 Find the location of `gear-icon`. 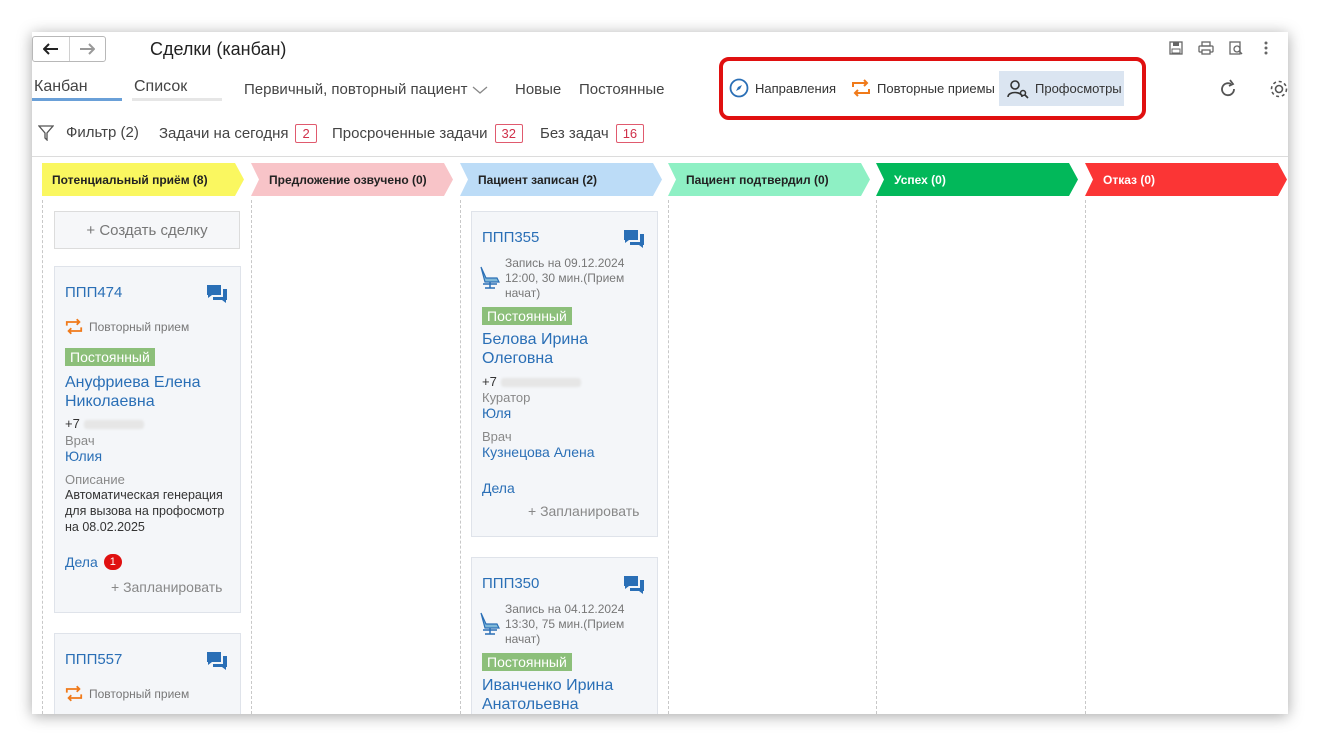

gear-icon is located at coordinates (1278, 91).